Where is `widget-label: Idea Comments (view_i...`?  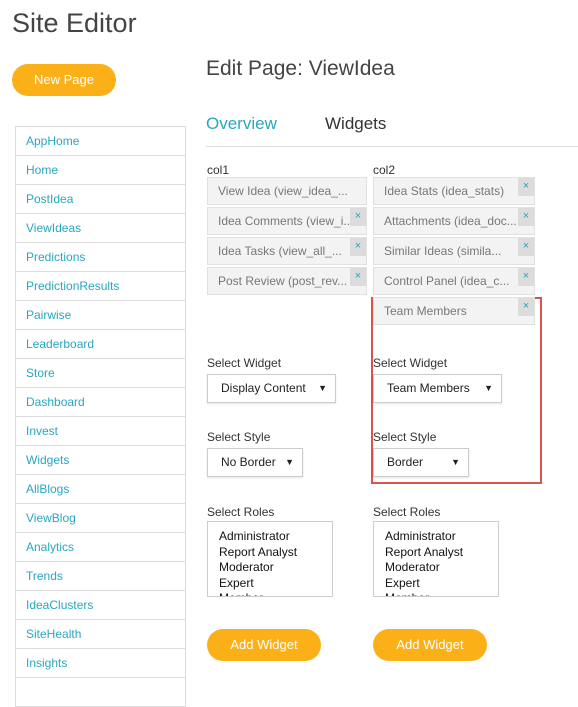
widget-label: Idea Comments (view_i... is located at coordinates (286, 221).